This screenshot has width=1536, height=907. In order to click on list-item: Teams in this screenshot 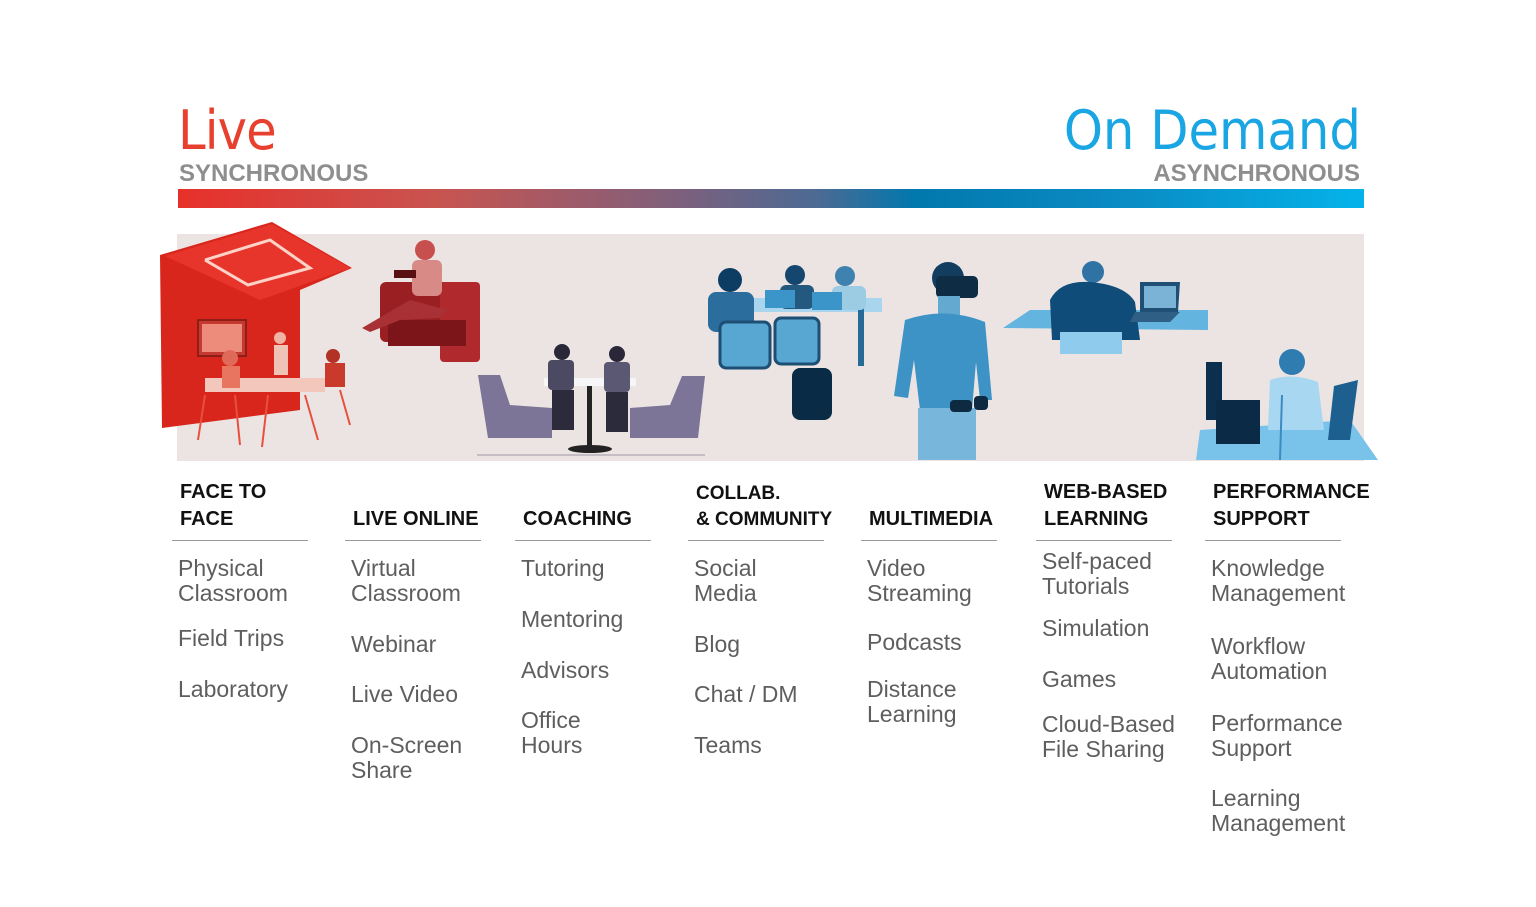, I will do `click(728, 745)`.